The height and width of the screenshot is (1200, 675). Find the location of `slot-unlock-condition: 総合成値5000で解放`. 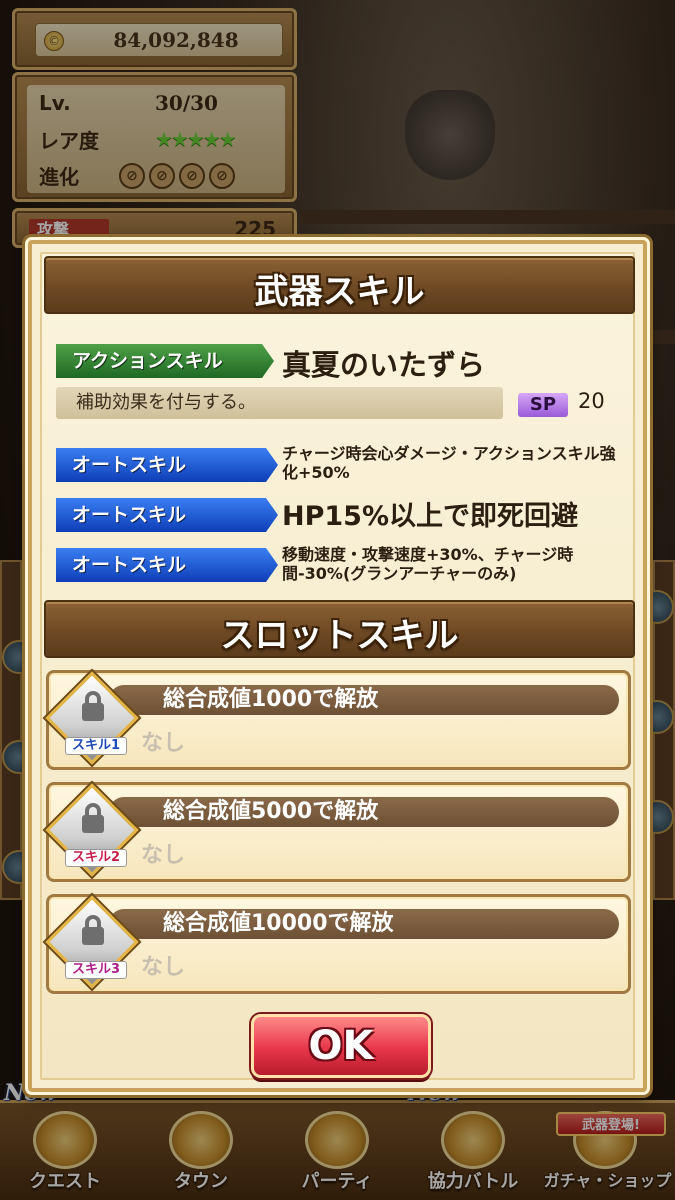

slot-unlock-condition: 総合成値5000で解放 is located at coordinates (364, 812).